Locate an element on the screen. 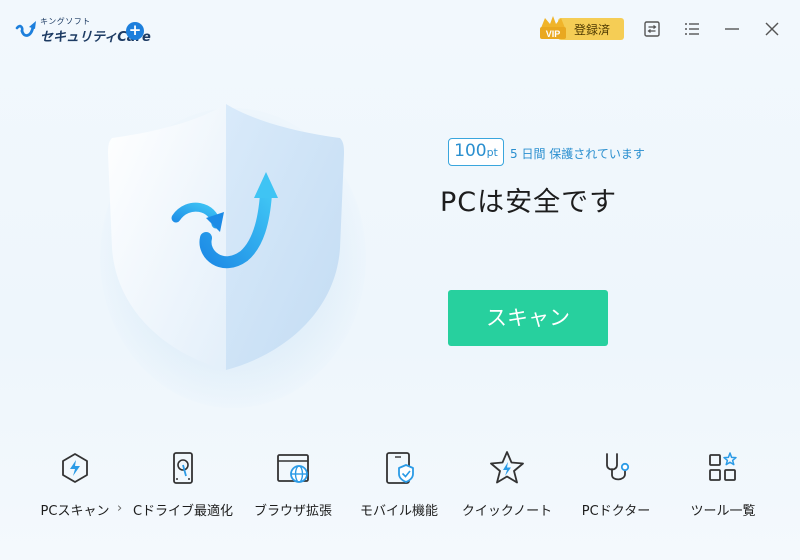 The image size is (800, 560). minimize-icon is located at coordinates (732, 29).